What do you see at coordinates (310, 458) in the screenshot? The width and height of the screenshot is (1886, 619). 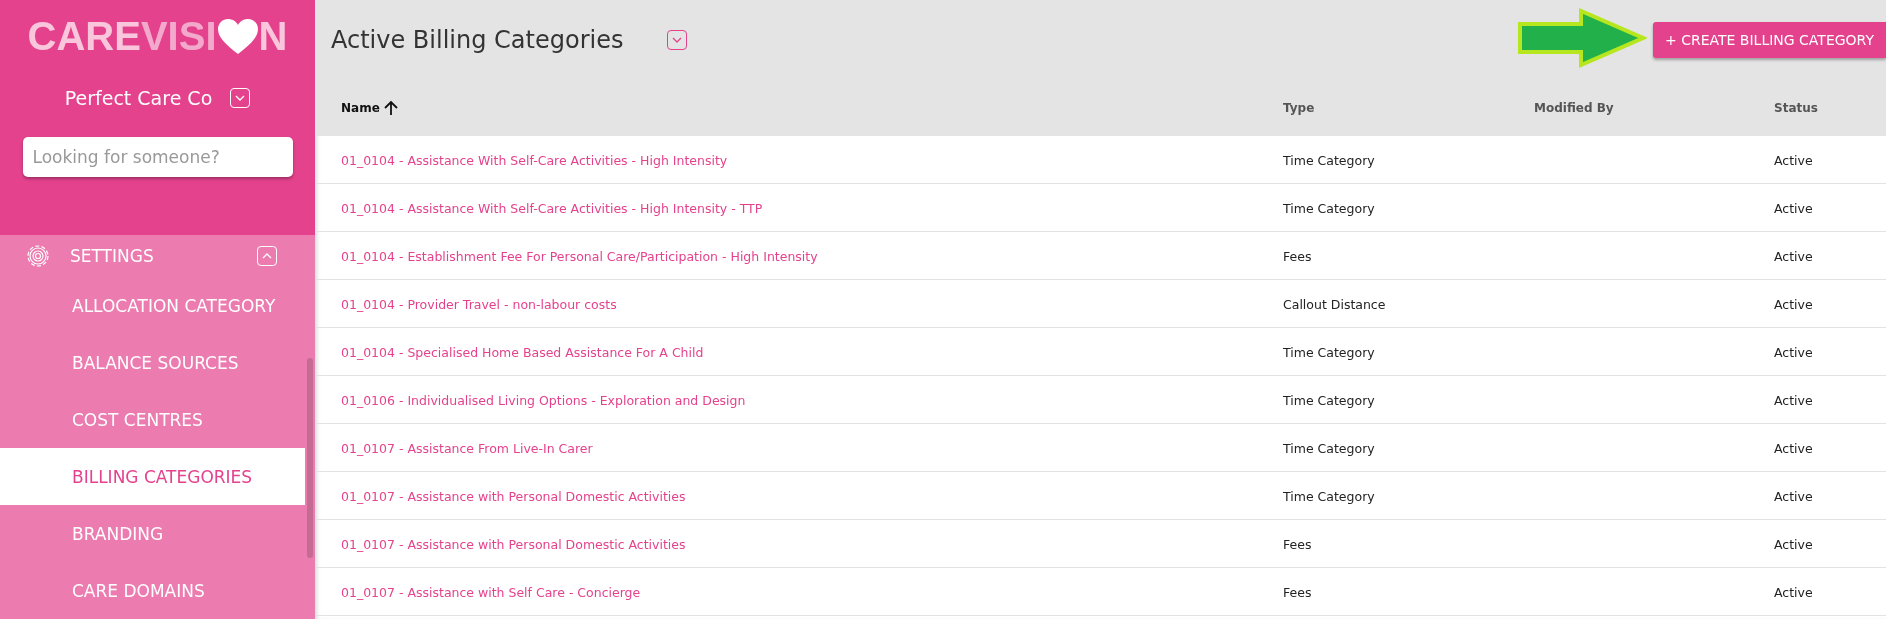 I see `scrollbar` at bounding box center [310, 458].